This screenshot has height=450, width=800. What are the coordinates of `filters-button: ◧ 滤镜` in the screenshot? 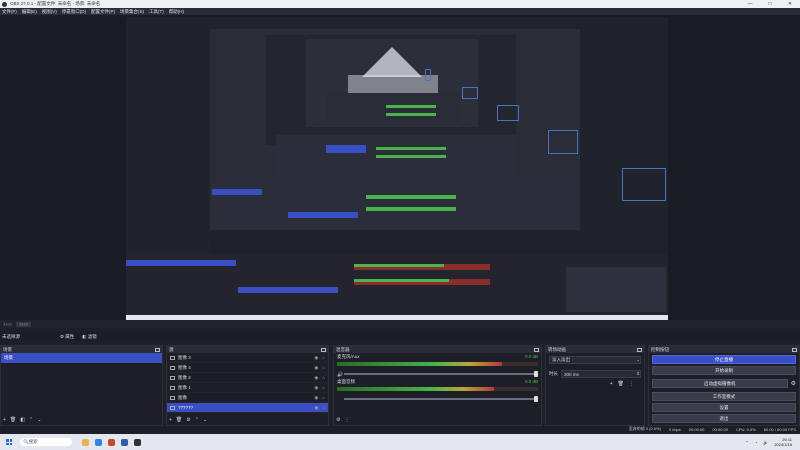 It's located at (89, 337).